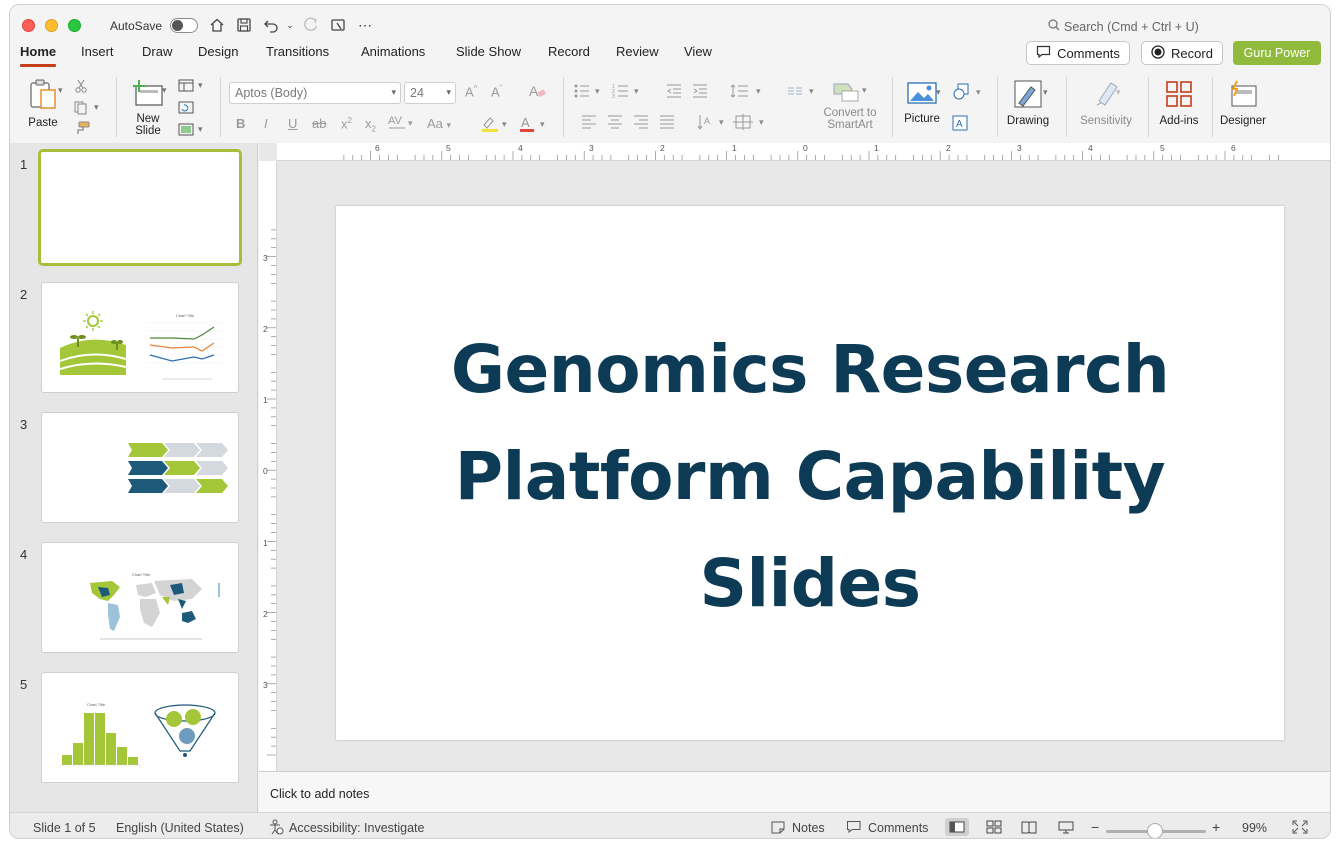 This screenshot has width=1337, height=843. Describe the element at coordinates (82, 129) in the screenshot. I see `format-painter-icon` at that location.